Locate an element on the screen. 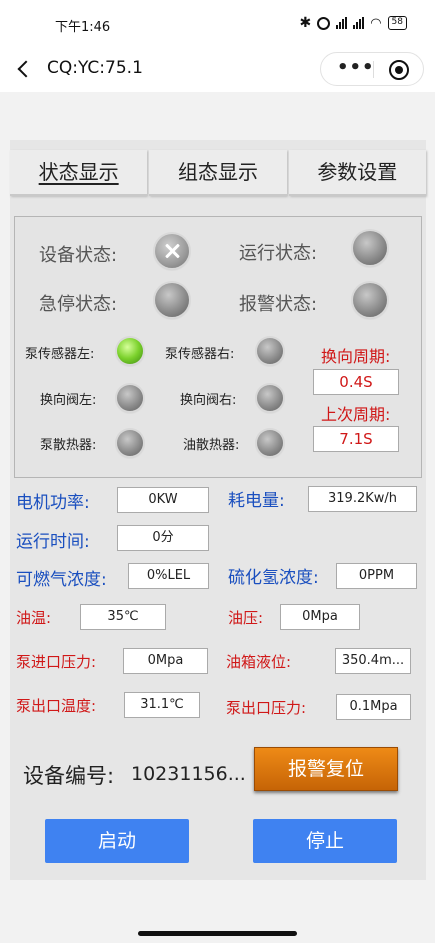 The height and width of the screenshot is (943, 435). run-status-label: 运行状态: is located at coordinates (278, 253).